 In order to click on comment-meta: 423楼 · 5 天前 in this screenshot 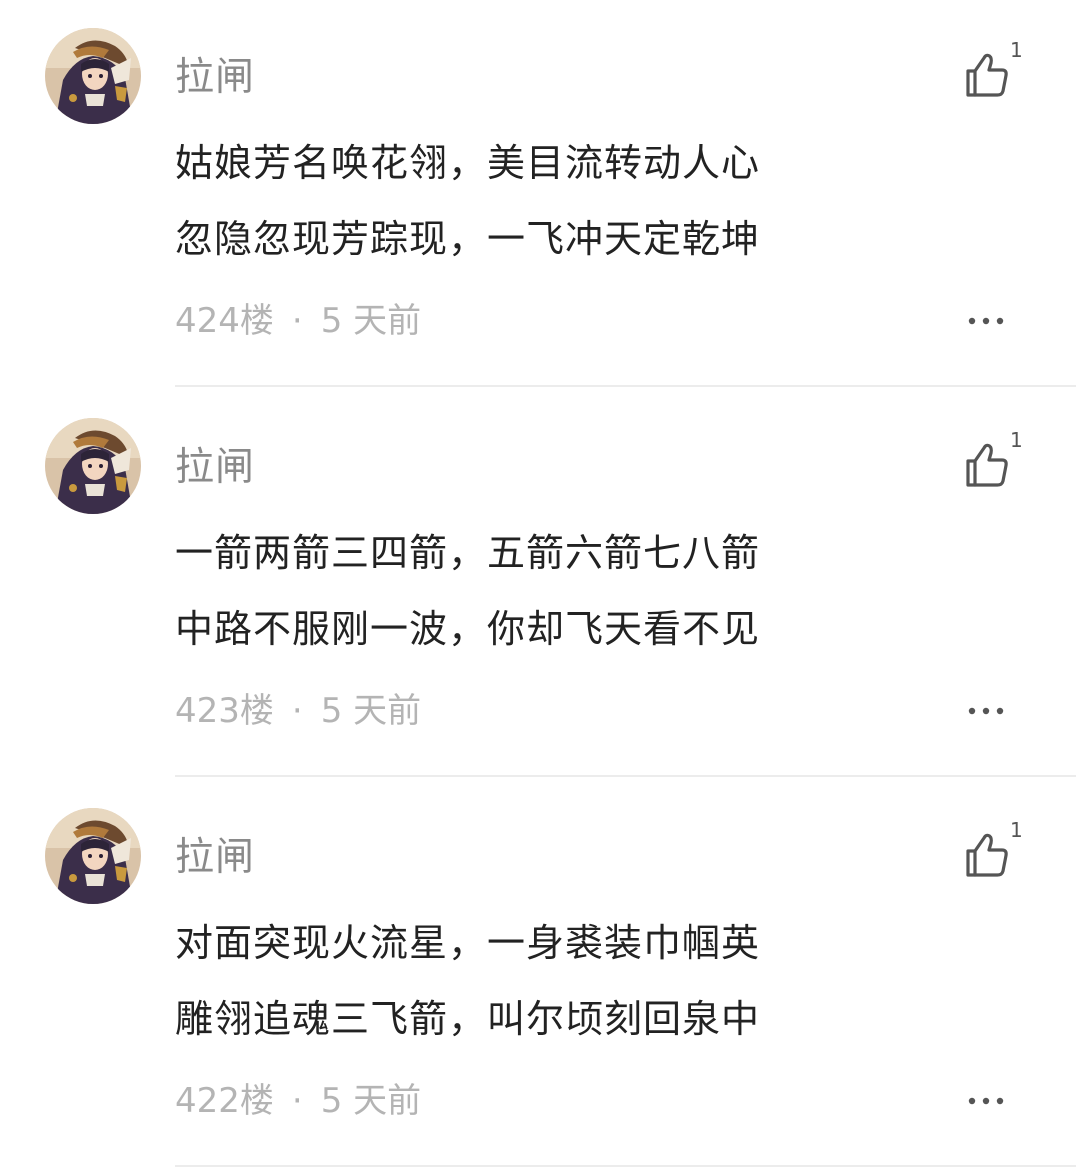, I will do `click(298, 711)`.